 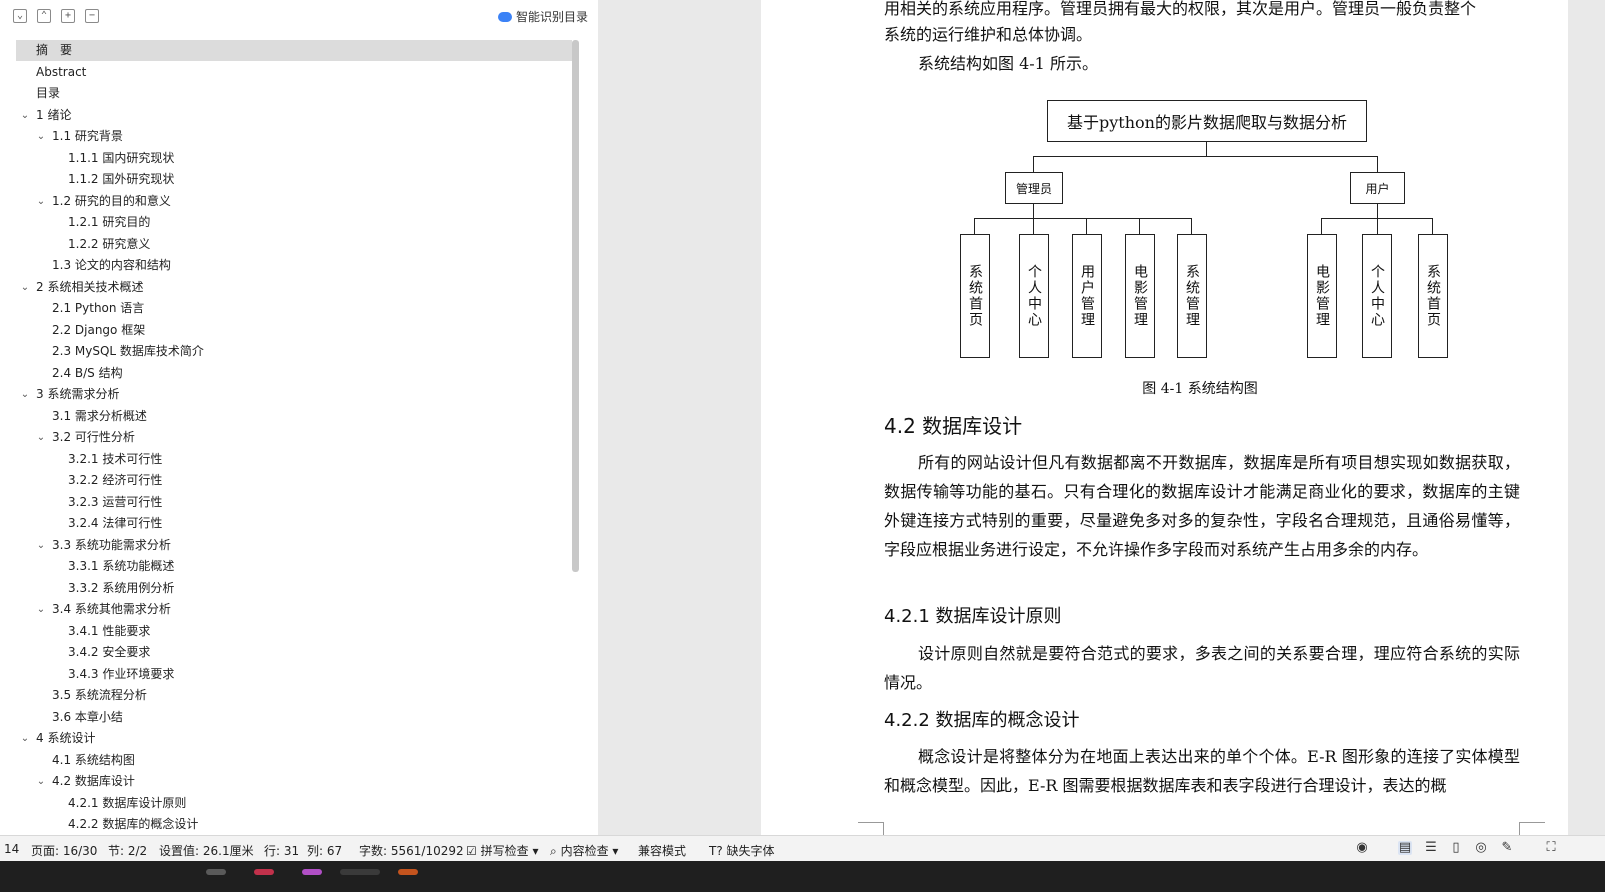 What do you see at coordinates (92, 16) in the screenshot?
I see `minus-icon: −` at bounding box center [92, 16].